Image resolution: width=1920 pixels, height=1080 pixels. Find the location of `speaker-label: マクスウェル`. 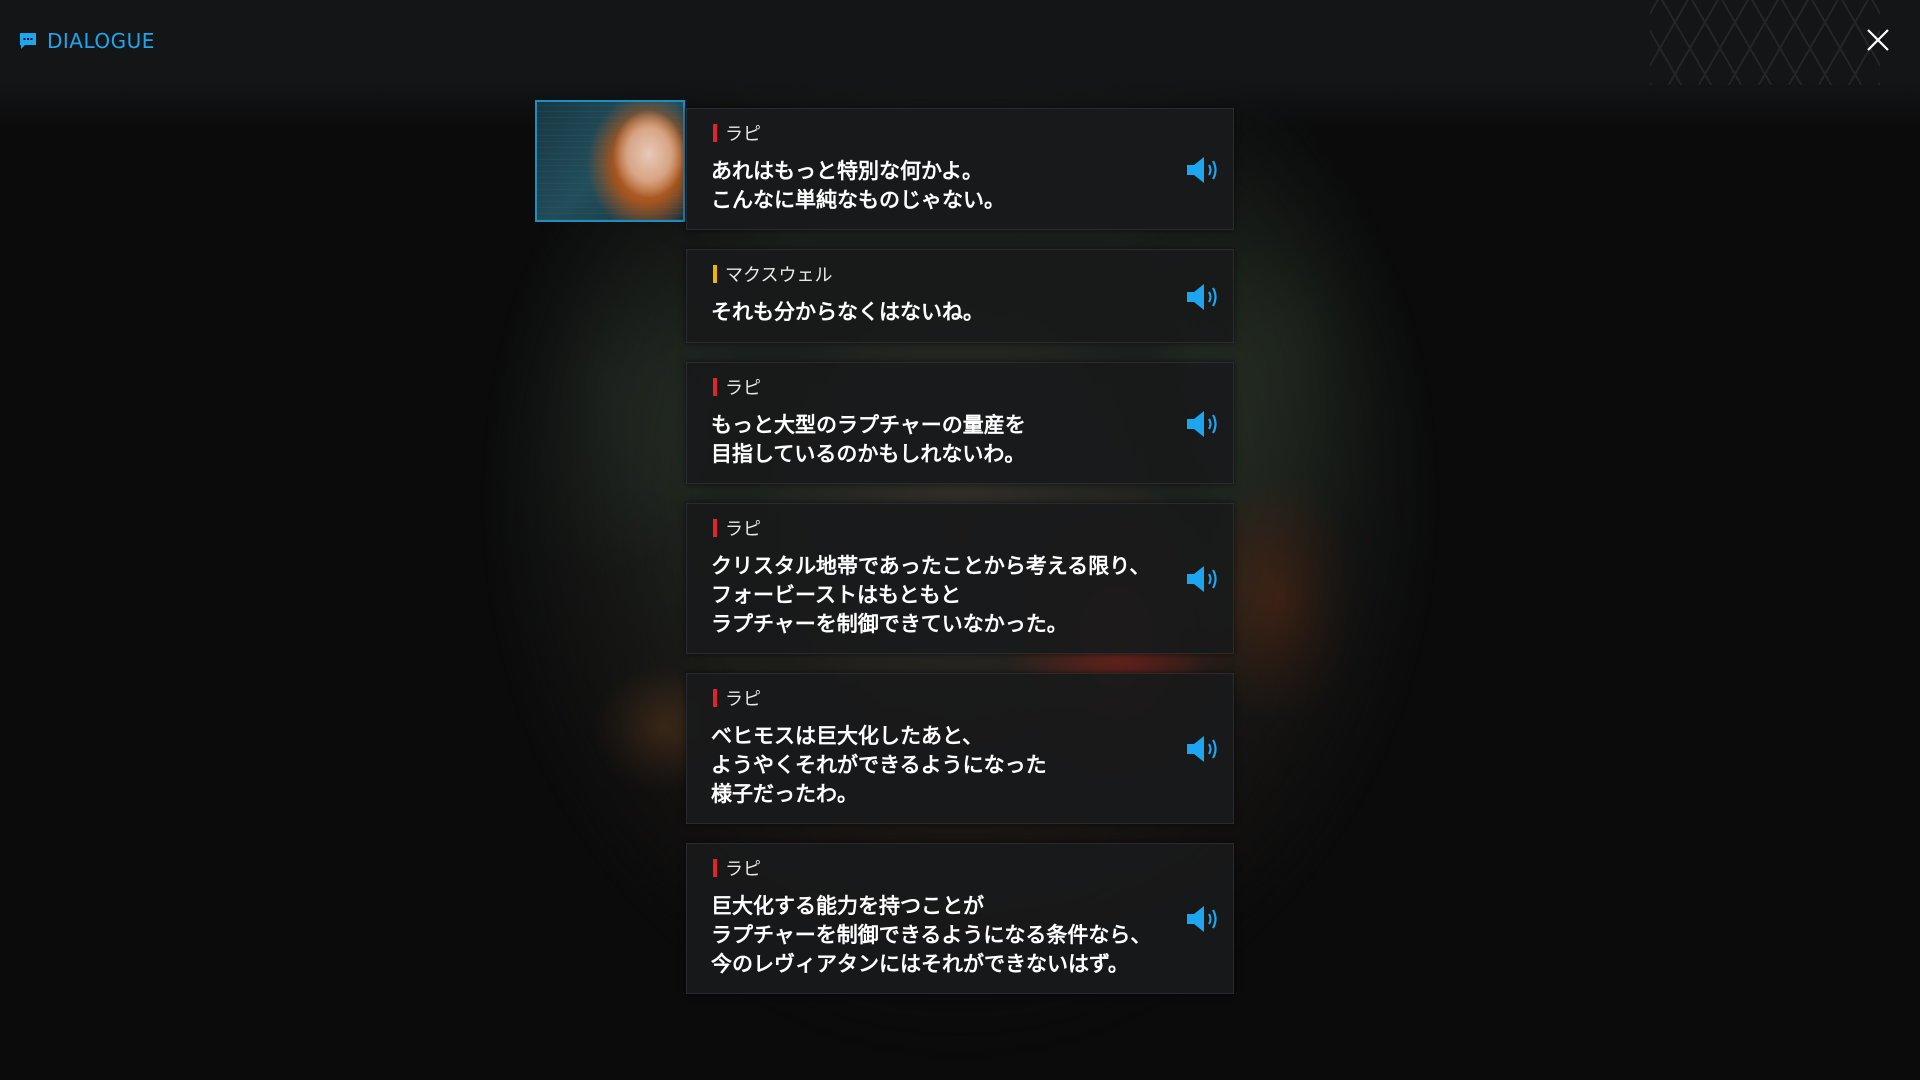

speaker-label: マクスウェル is located at coordinates (773, 274).